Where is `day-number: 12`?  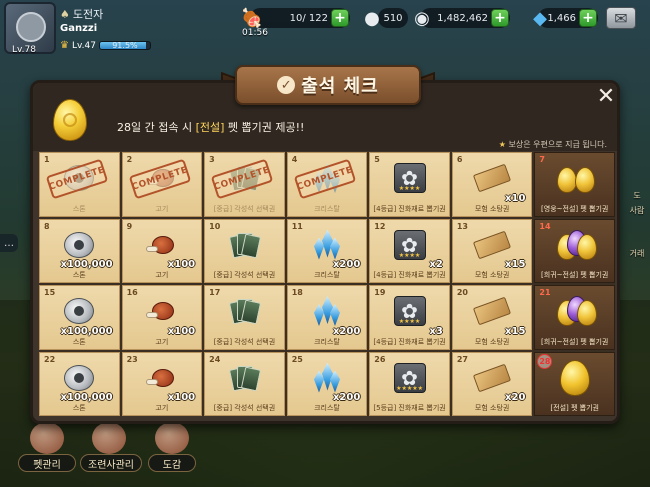 day-number: 12 is located at coordinates (380, 226).